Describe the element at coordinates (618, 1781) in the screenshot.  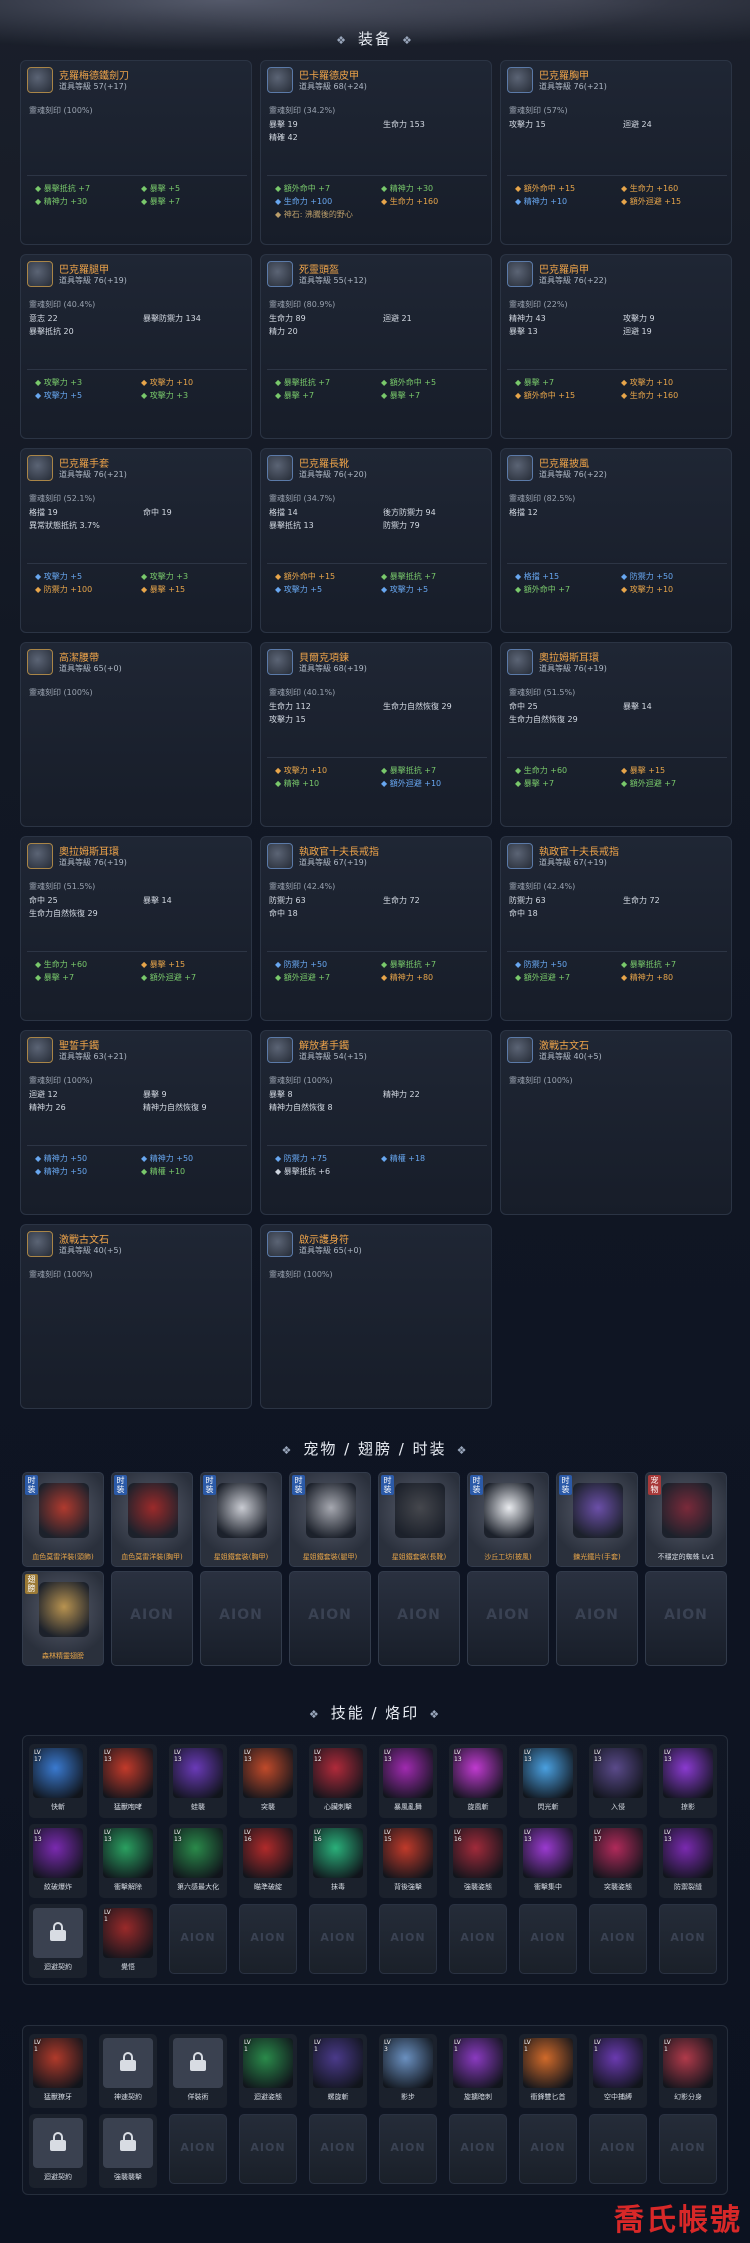
I see `skill-slot: LV 13 入侵` at that location.